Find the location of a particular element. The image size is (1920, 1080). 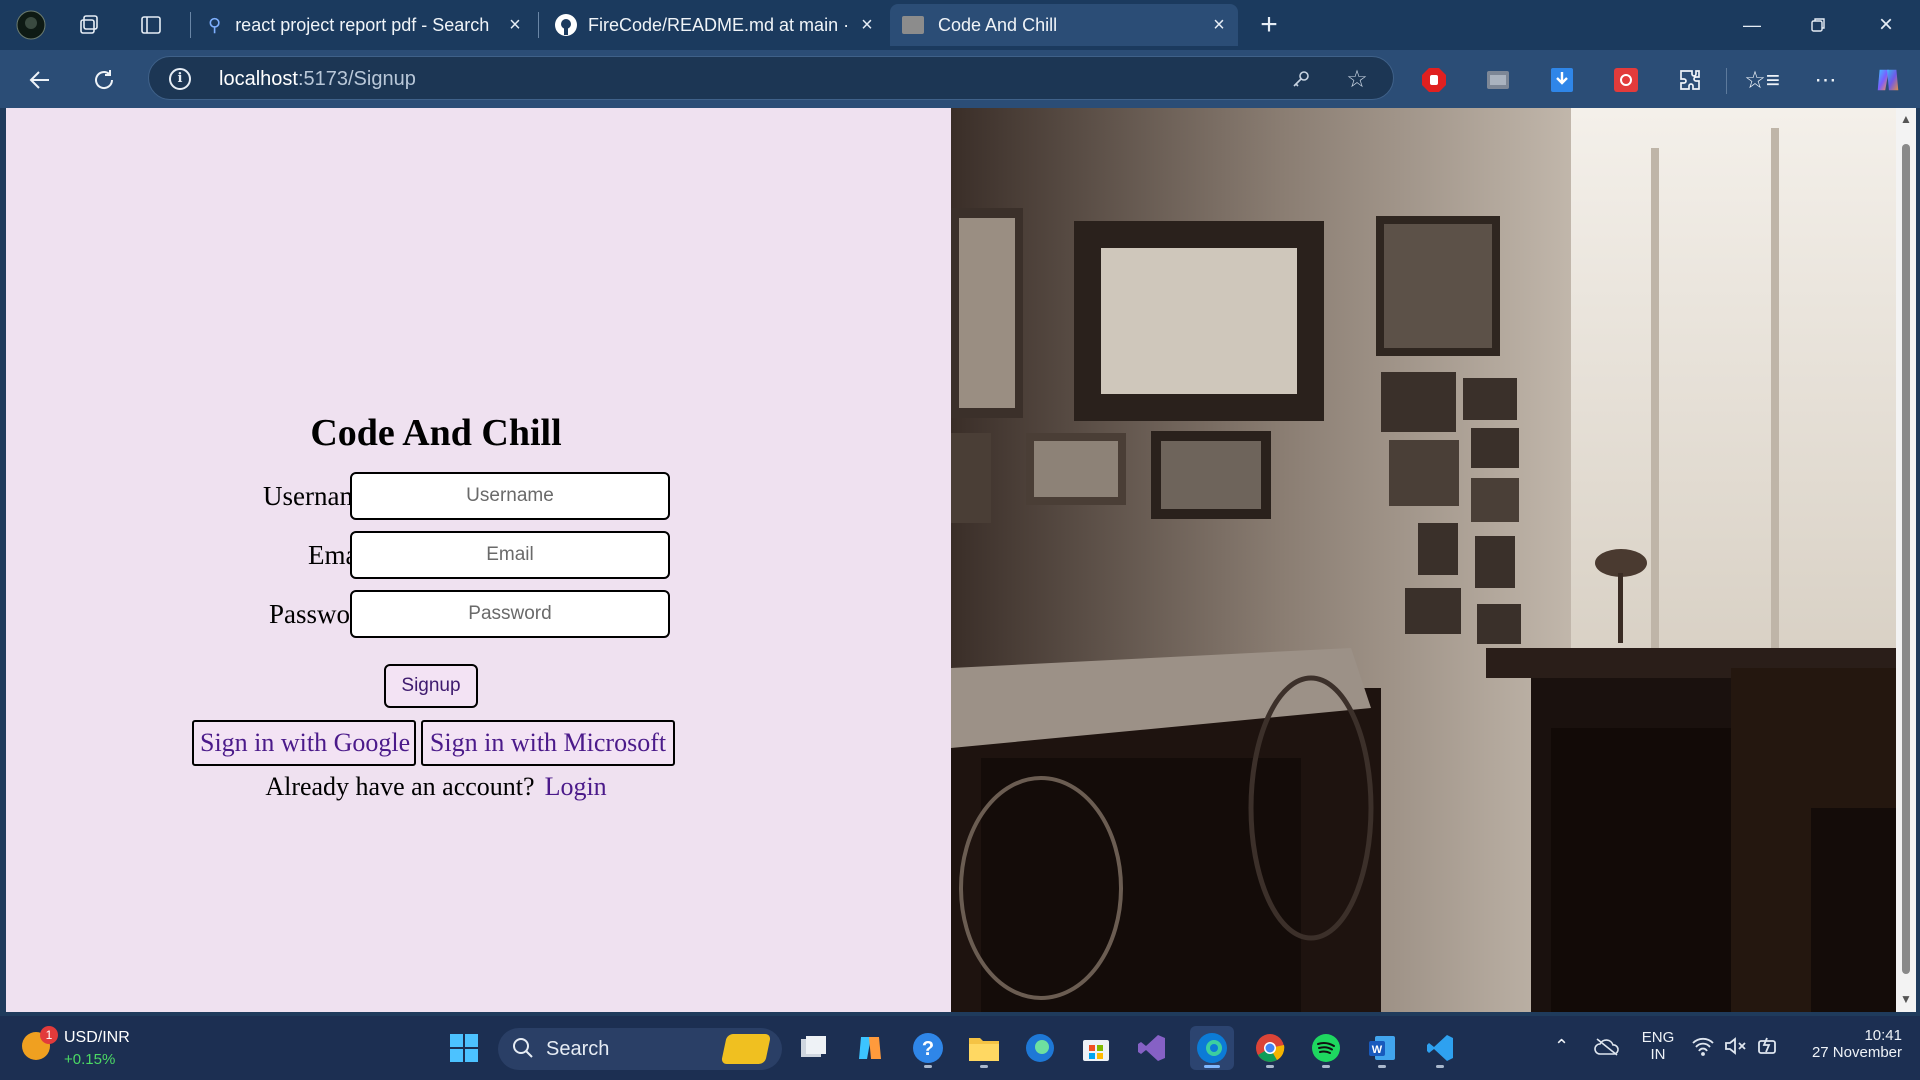

more-menu-icon: ⋯ is located at coordinates (1826, 80).